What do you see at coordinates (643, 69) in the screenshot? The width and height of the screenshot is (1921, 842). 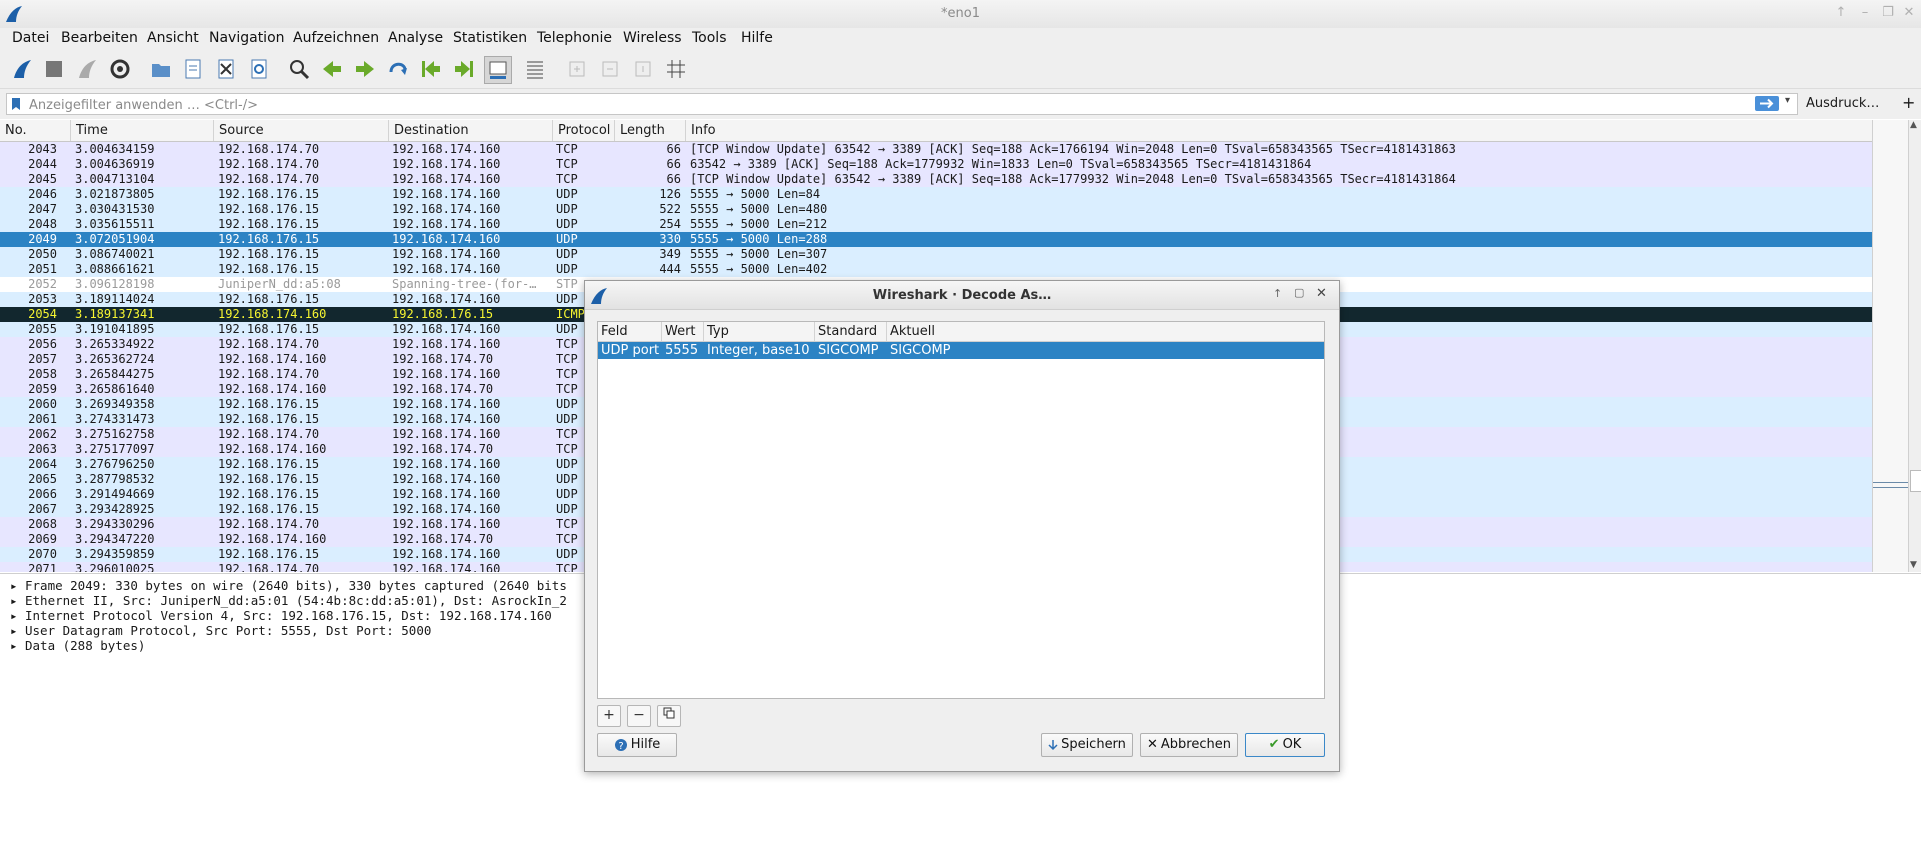 I see `normal-size-icon` at bounding box center [643, 69].